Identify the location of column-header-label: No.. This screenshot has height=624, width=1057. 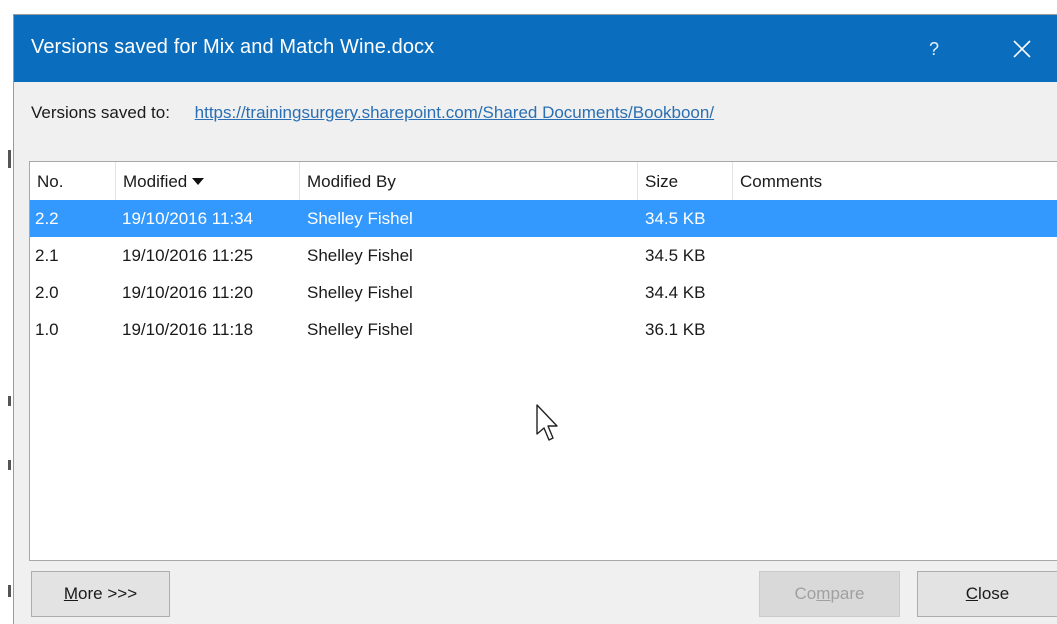
(50, 181).